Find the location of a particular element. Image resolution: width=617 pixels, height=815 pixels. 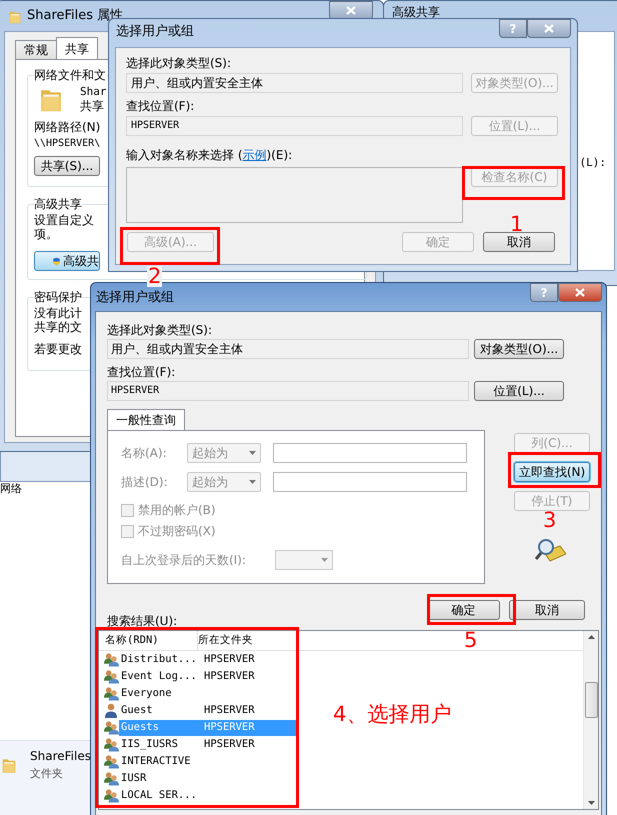

group-text: 项。 is located at coordinates (46, 234).